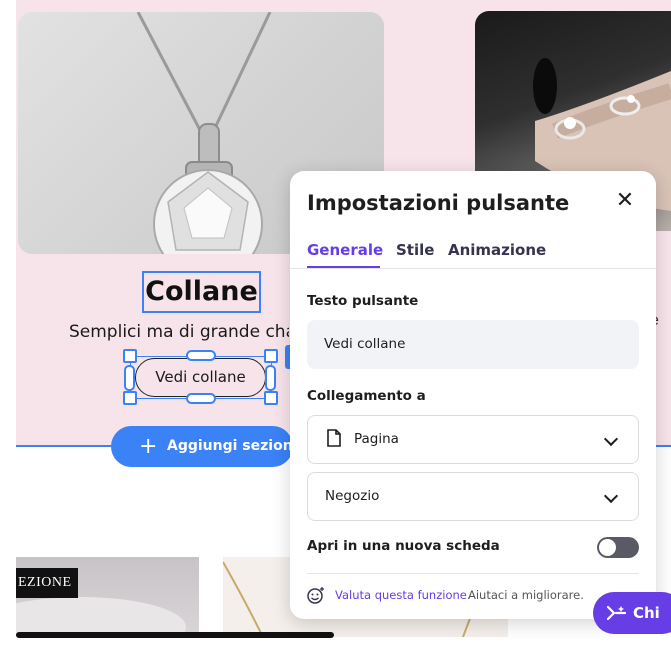  What do you see at coordinates (148, 446) in the screenshot?
I see `plus-icon: +` at bounding box center [148, 446].